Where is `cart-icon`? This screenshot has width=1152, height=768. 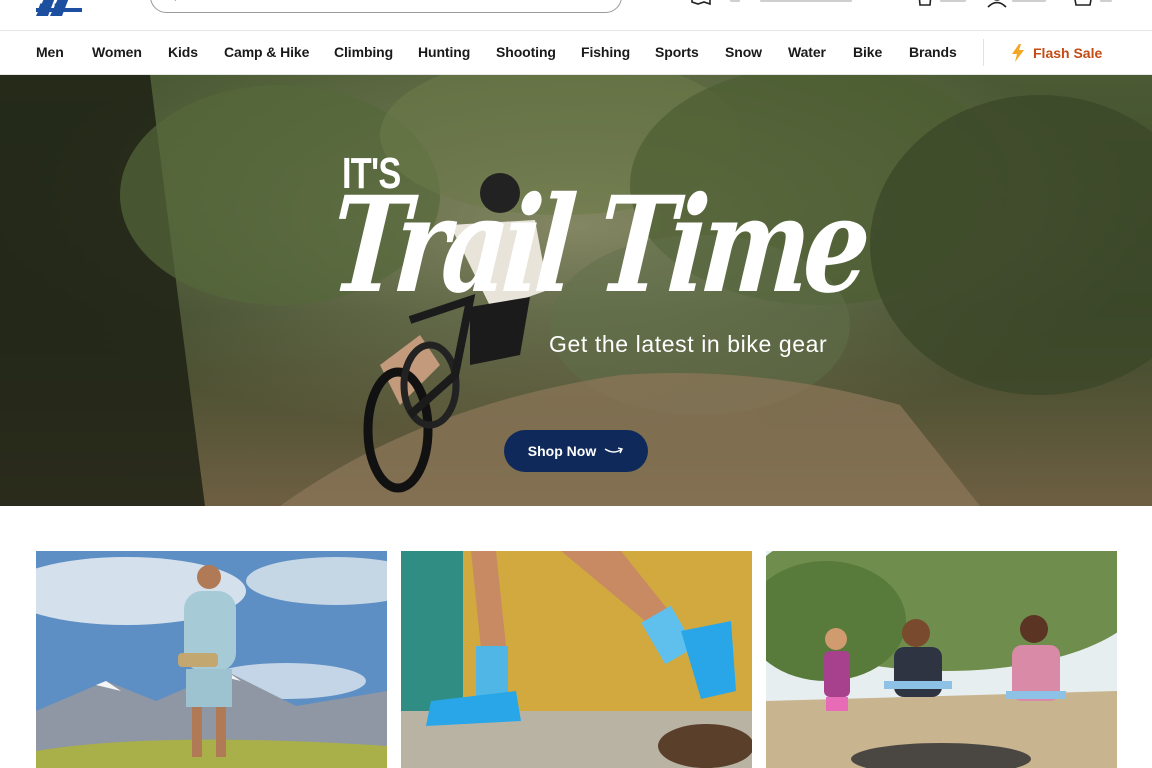 cart-icon is located at coordinates (1083, 4).